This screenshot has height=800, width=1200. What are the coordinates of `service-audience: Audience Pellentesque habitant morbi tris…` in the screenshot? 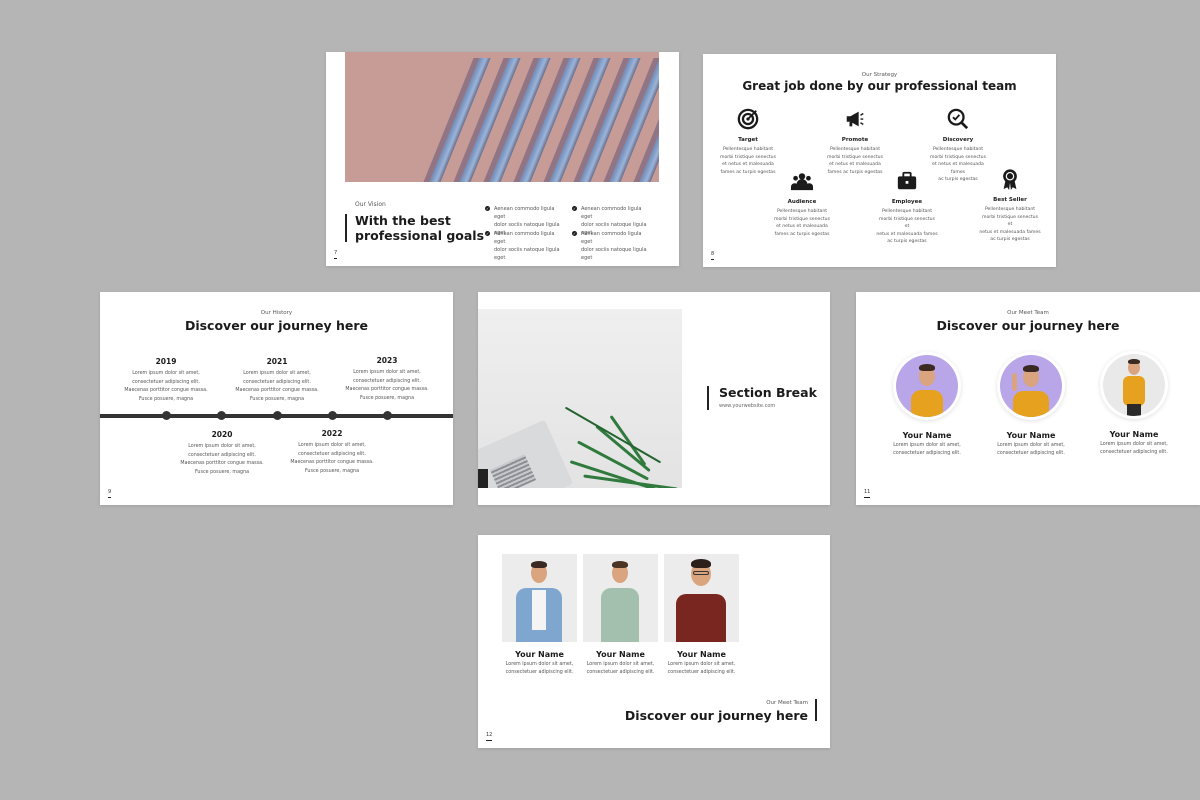 It's located at (802, 204).